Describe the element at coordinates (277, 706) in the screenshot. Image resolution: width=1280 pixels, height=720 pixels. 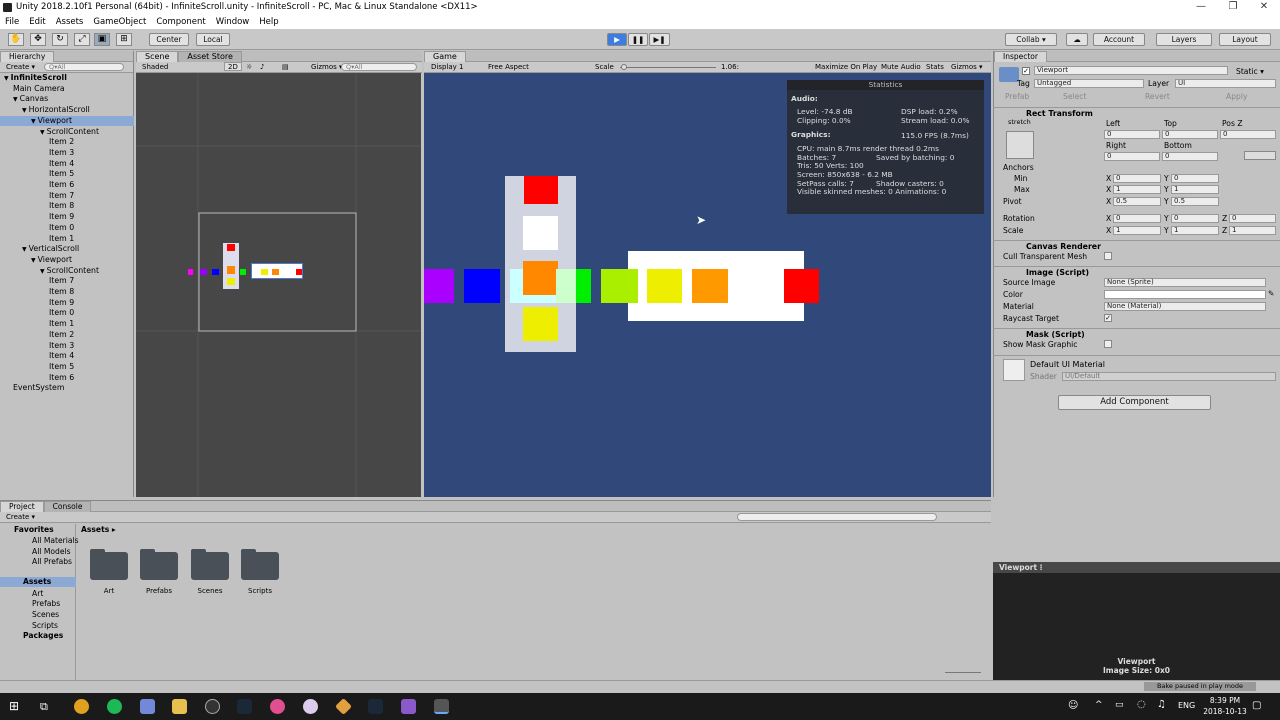
I see `pink-app-icon` at that location.